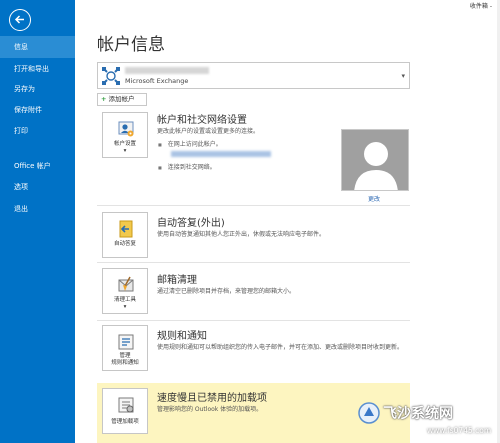 The height and width of the screenshot is (443, 500). Describe the element at coordinates (37, 187) in the screenshot. I see `nav-item-options: 选项` at that location.